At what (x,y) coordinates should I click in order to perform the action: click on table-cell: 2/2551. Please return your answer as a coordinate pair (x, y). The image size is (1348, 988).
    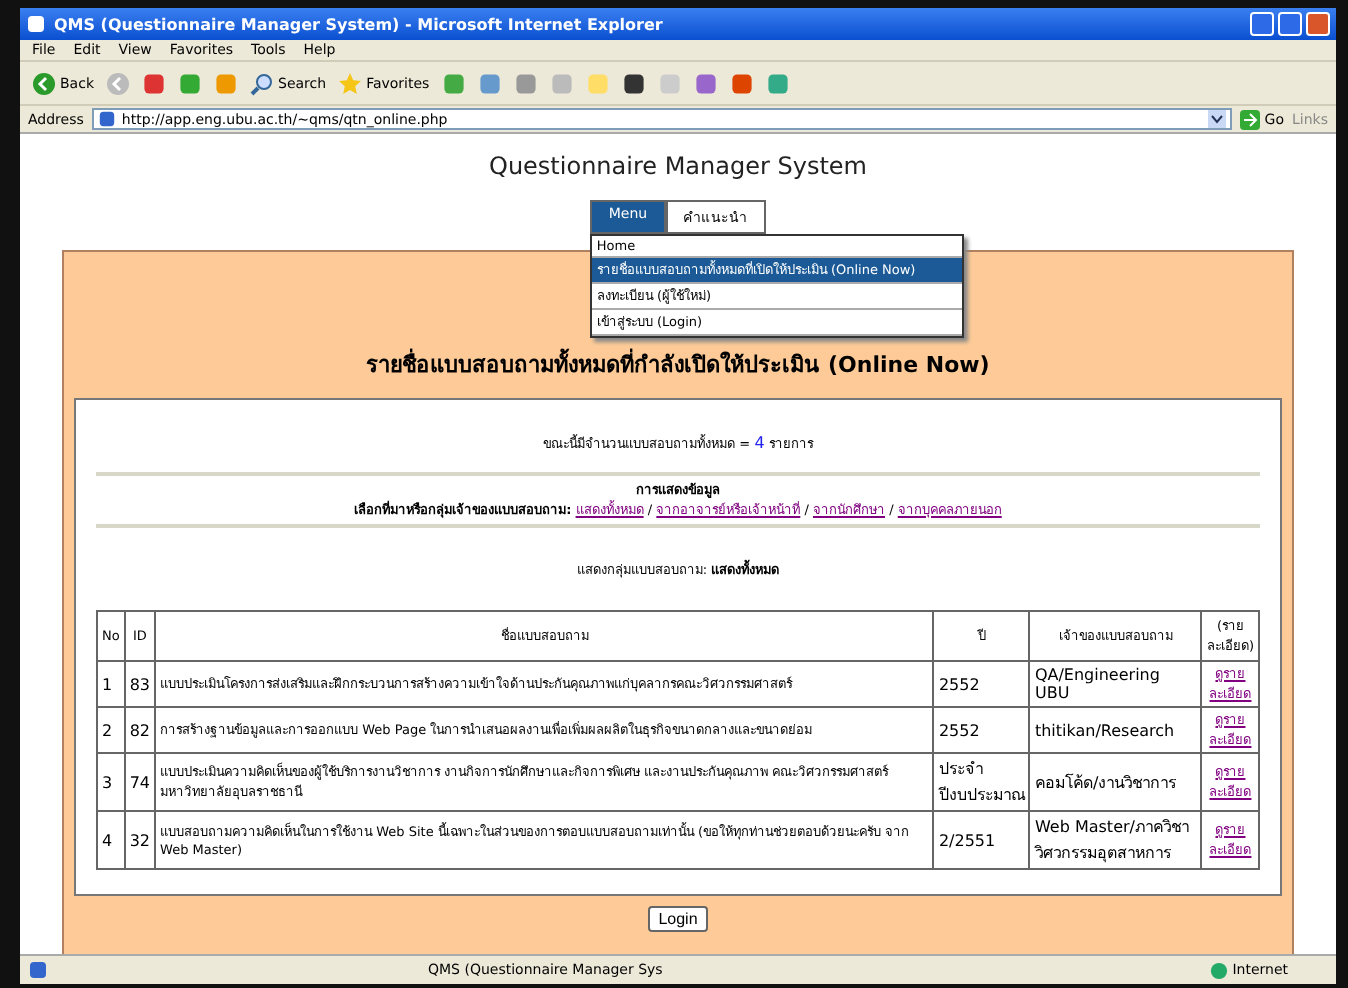
    Looking at the image, I should click on (981, 840).